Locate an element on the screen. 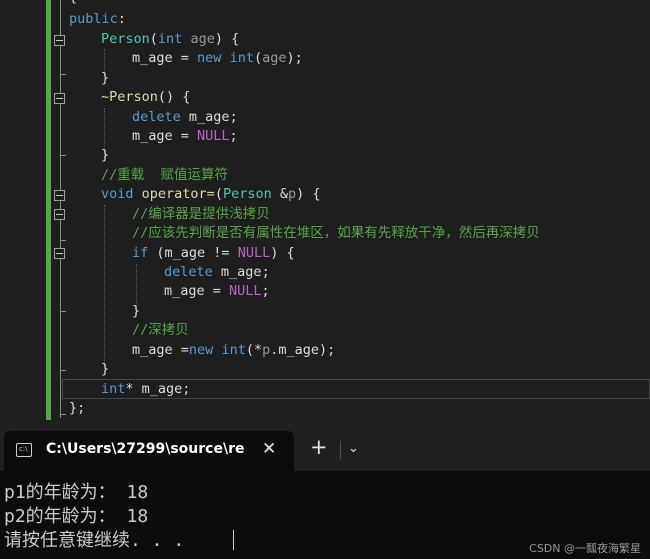 Image resolution: width=650 pixels, height=559 pixels. close-icon: ✕ is located at coordinates (269, 449).